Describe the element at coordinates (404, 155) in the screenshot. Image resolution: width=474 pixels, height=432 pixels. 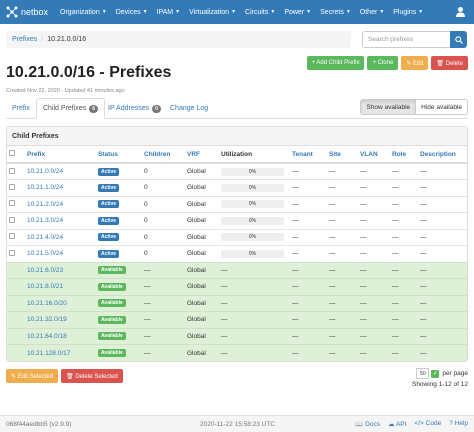
I see `col-role: Role` at that location.